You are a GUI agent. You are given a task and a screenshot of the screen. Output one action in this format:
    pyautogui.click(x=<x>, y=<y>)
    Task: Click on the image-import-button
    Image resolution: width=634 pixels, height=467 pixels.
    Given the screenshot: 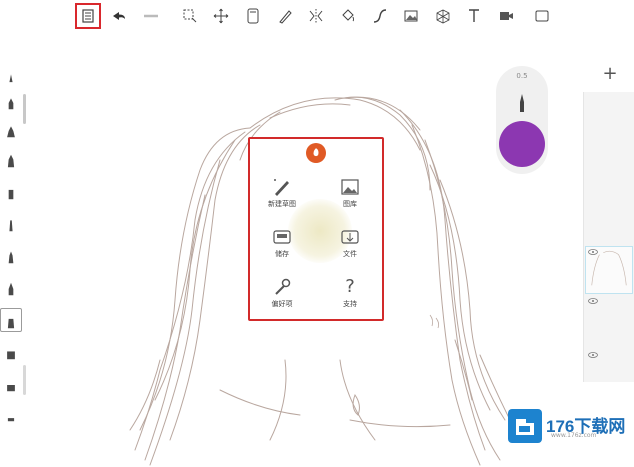 What is the action you would take?
    pyautogui.click(x=411, y=16)
    